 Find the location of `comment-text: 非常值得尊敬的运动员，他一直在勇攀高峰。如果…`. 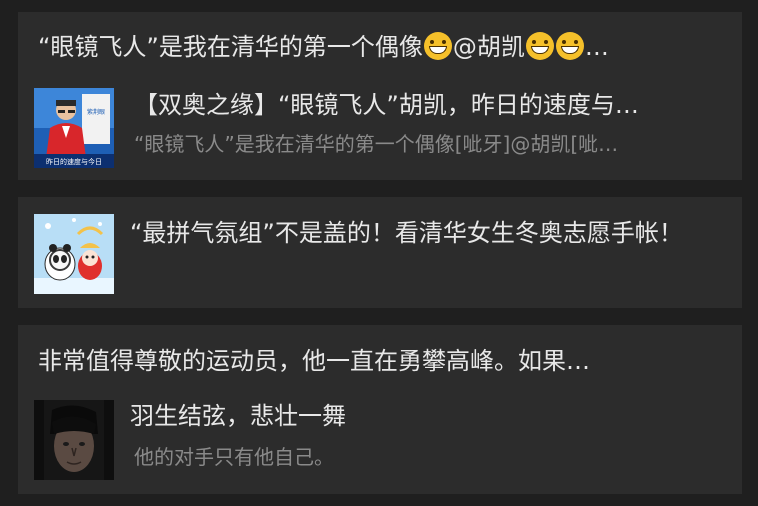

comment-text: 非常值得尊敬的运动员，他一直在勇攀高峰。如果… is located at coordinates (314, 361).